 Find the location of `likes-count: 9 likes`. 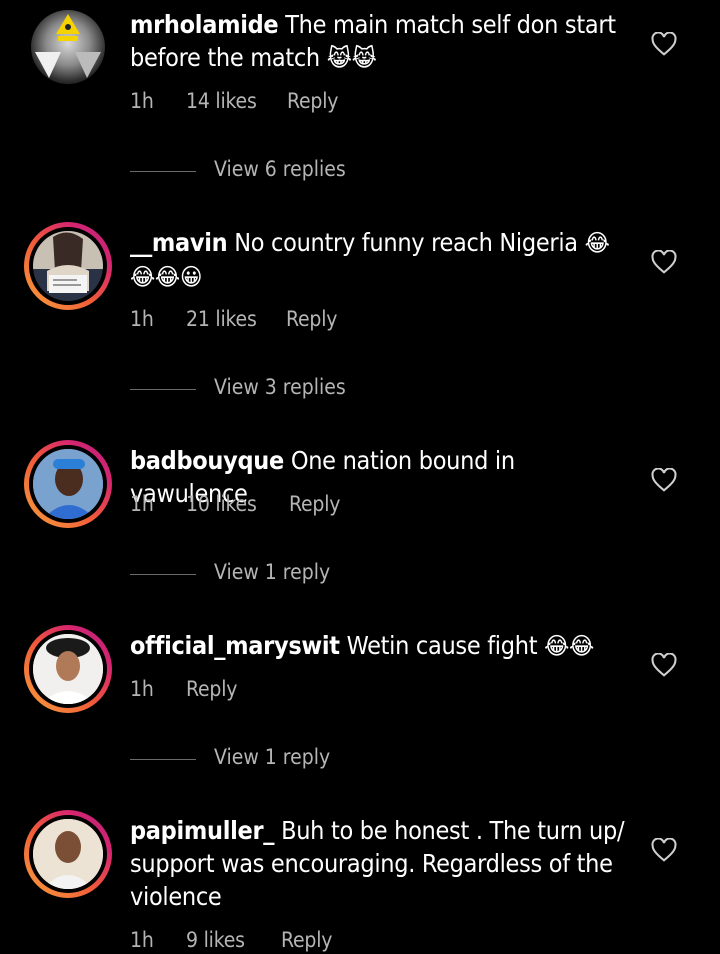

likes-count: 9 likes is located at coordinates (215, 940).